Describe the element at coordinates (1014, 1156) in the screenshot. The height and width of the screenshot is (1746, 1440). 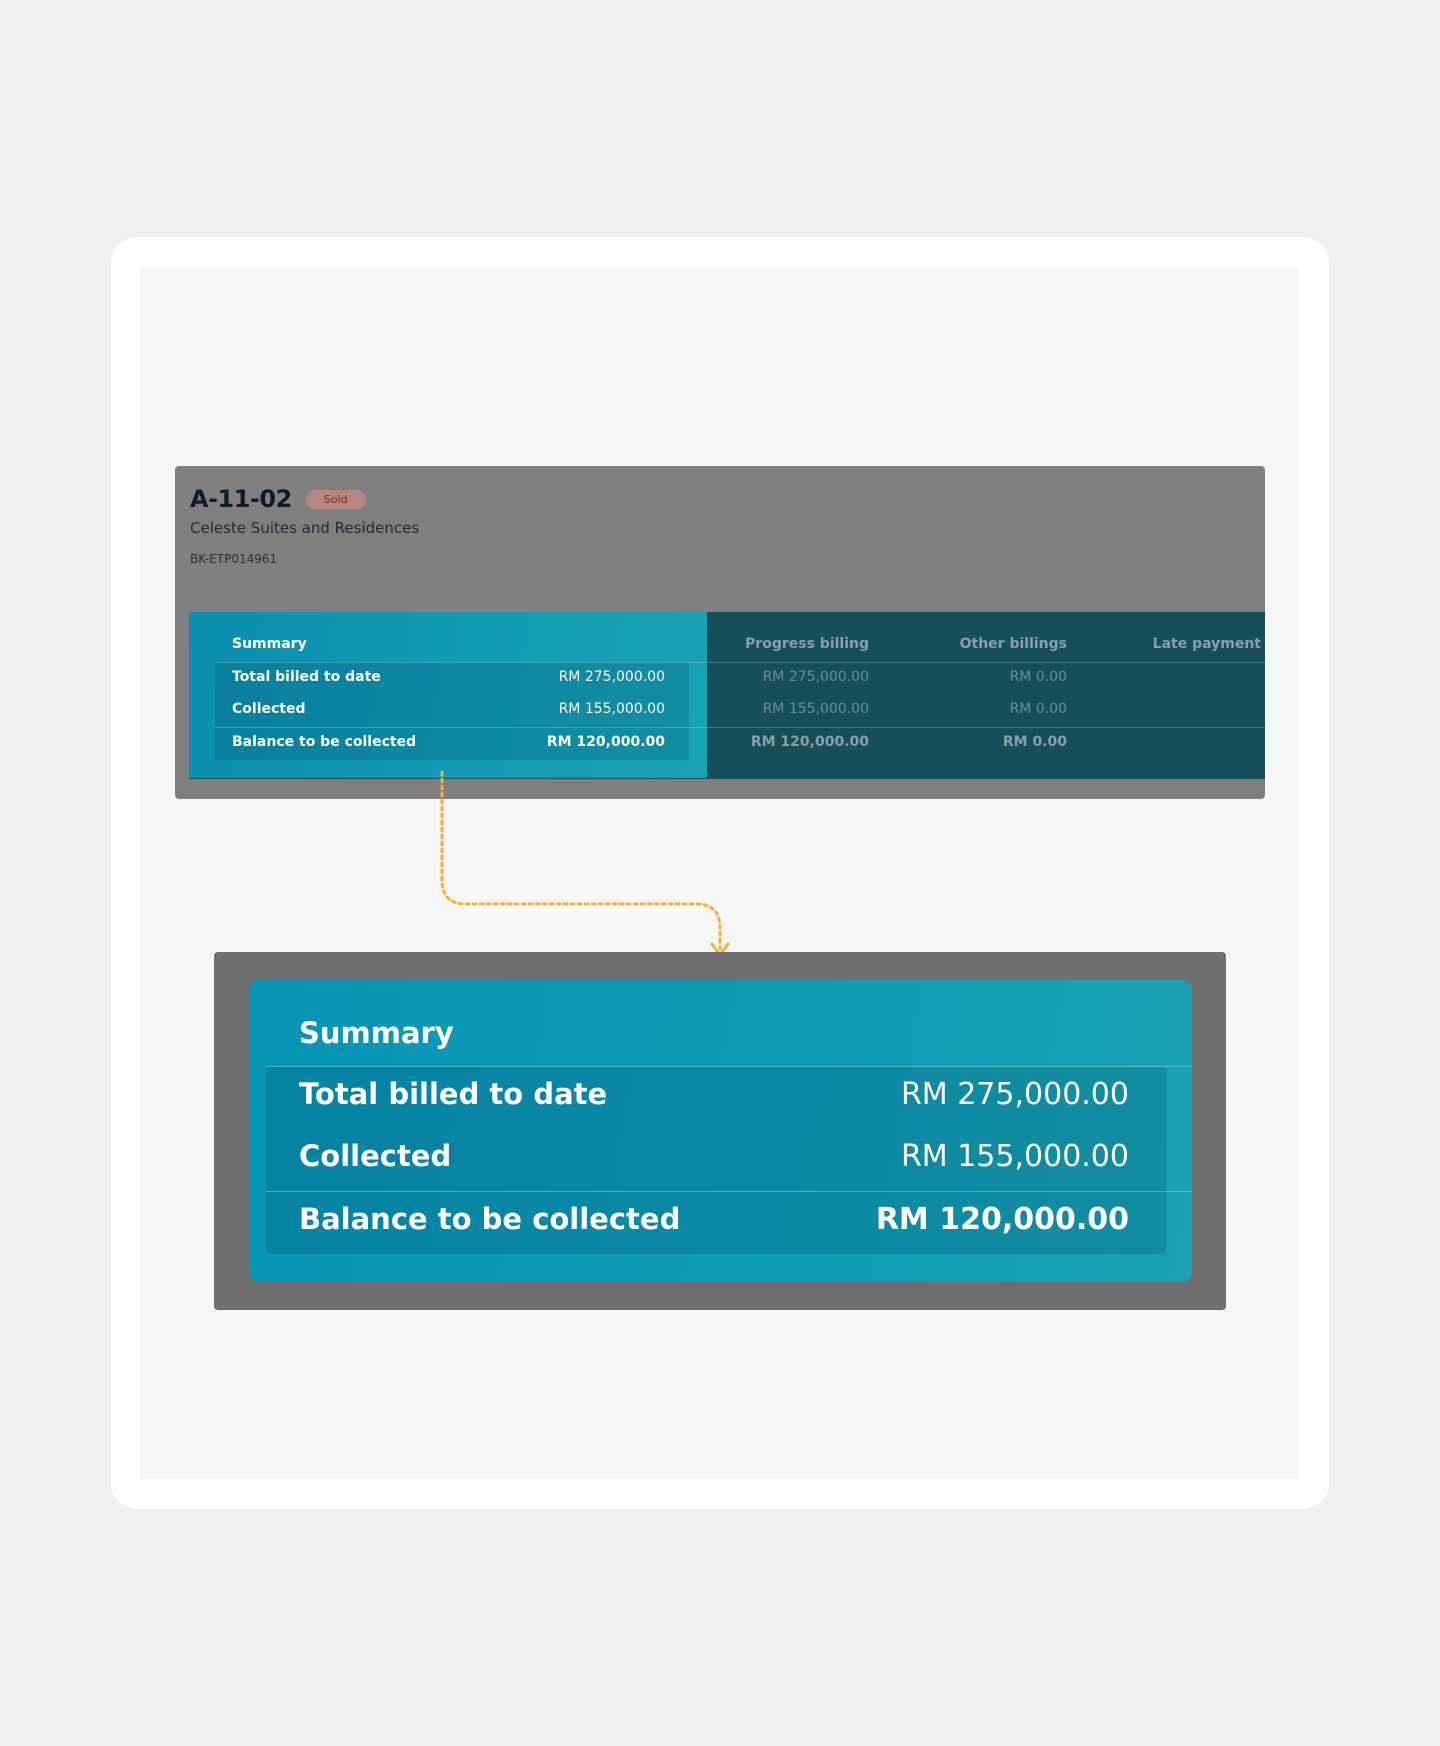
I see `summary-zoom-value: RM 155,000.00` at that location.